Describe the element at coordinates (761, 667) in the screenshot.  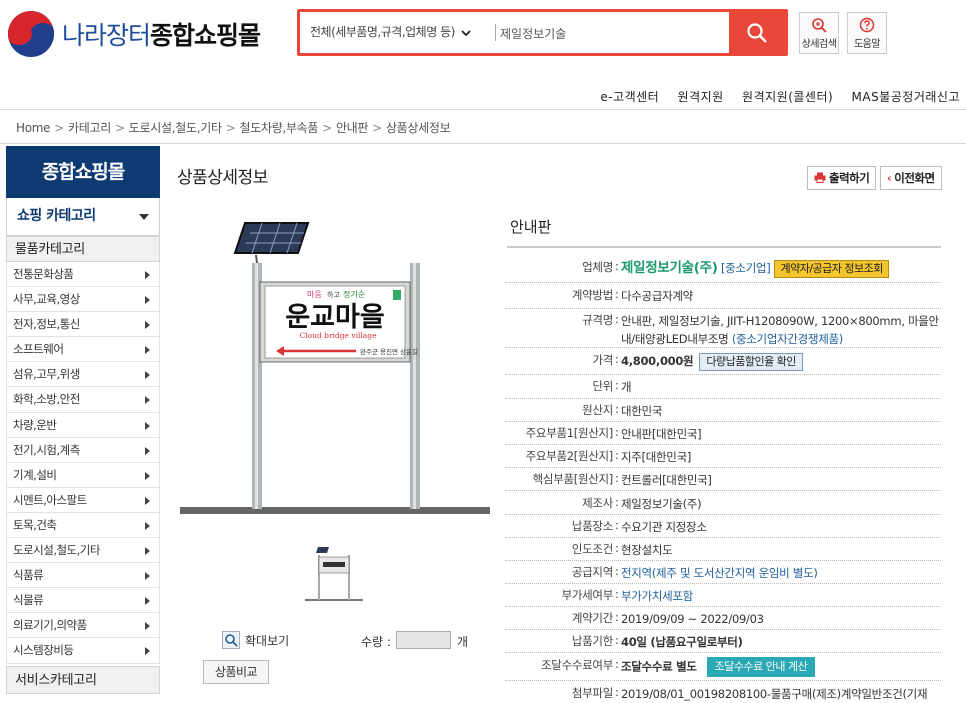
I see `fee-calc-button: 조달수수료 안내 계산` at that location.